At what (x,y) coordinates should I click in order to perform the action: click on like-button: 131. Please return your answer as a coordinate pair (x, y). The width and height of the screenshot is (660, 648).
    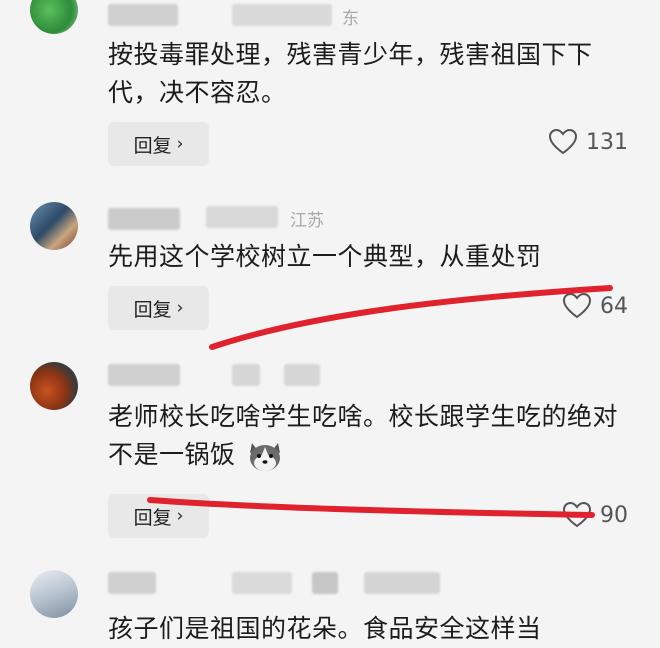
    Looking at the image, I should click on (588, 142).